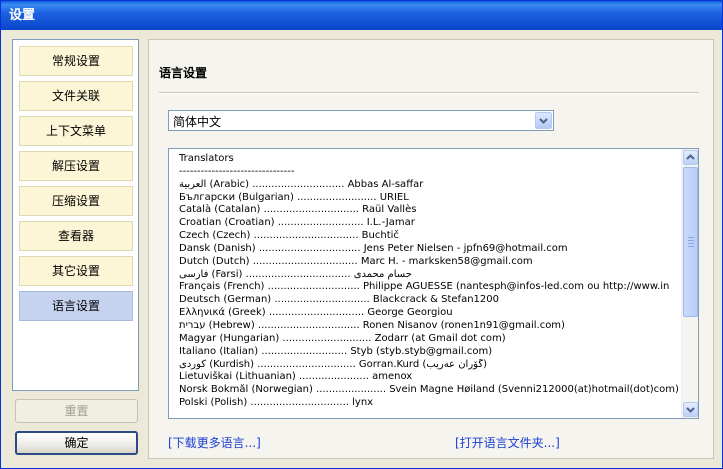 The width and height of the screenshot is (723, 469). Describe the element at coordinates (76, 131) in the screenshot. I see `sidebar-item-context-menu: 上下文菜单` at that location.